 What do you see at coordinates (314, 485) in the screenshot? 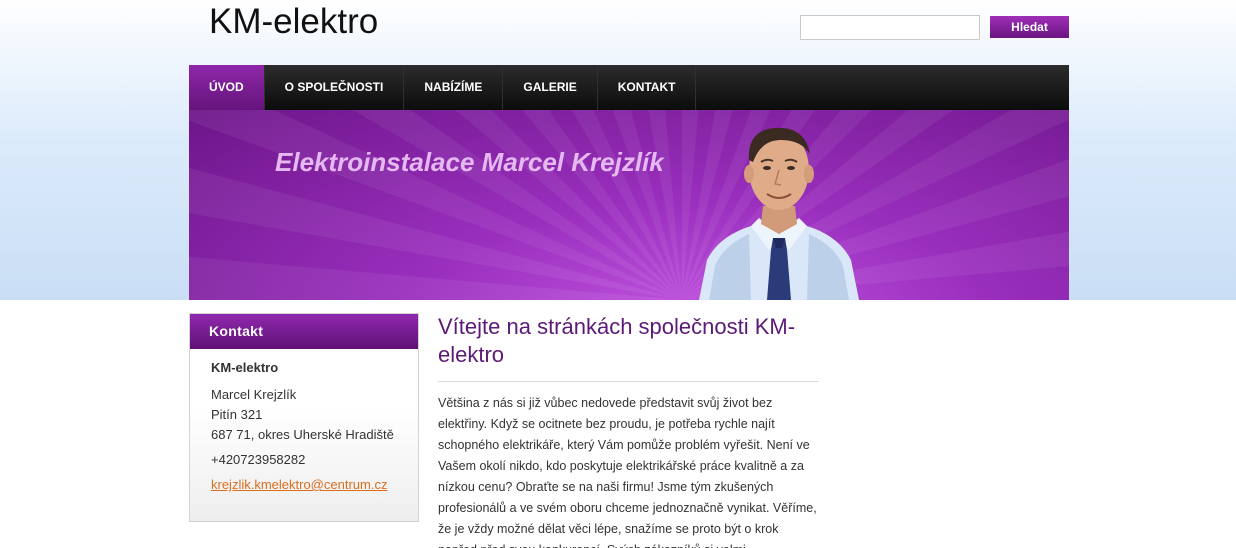
I see `contact-email-link: krejzlik.kmelektro@centrum.cz` at bounding box center [314, 485].